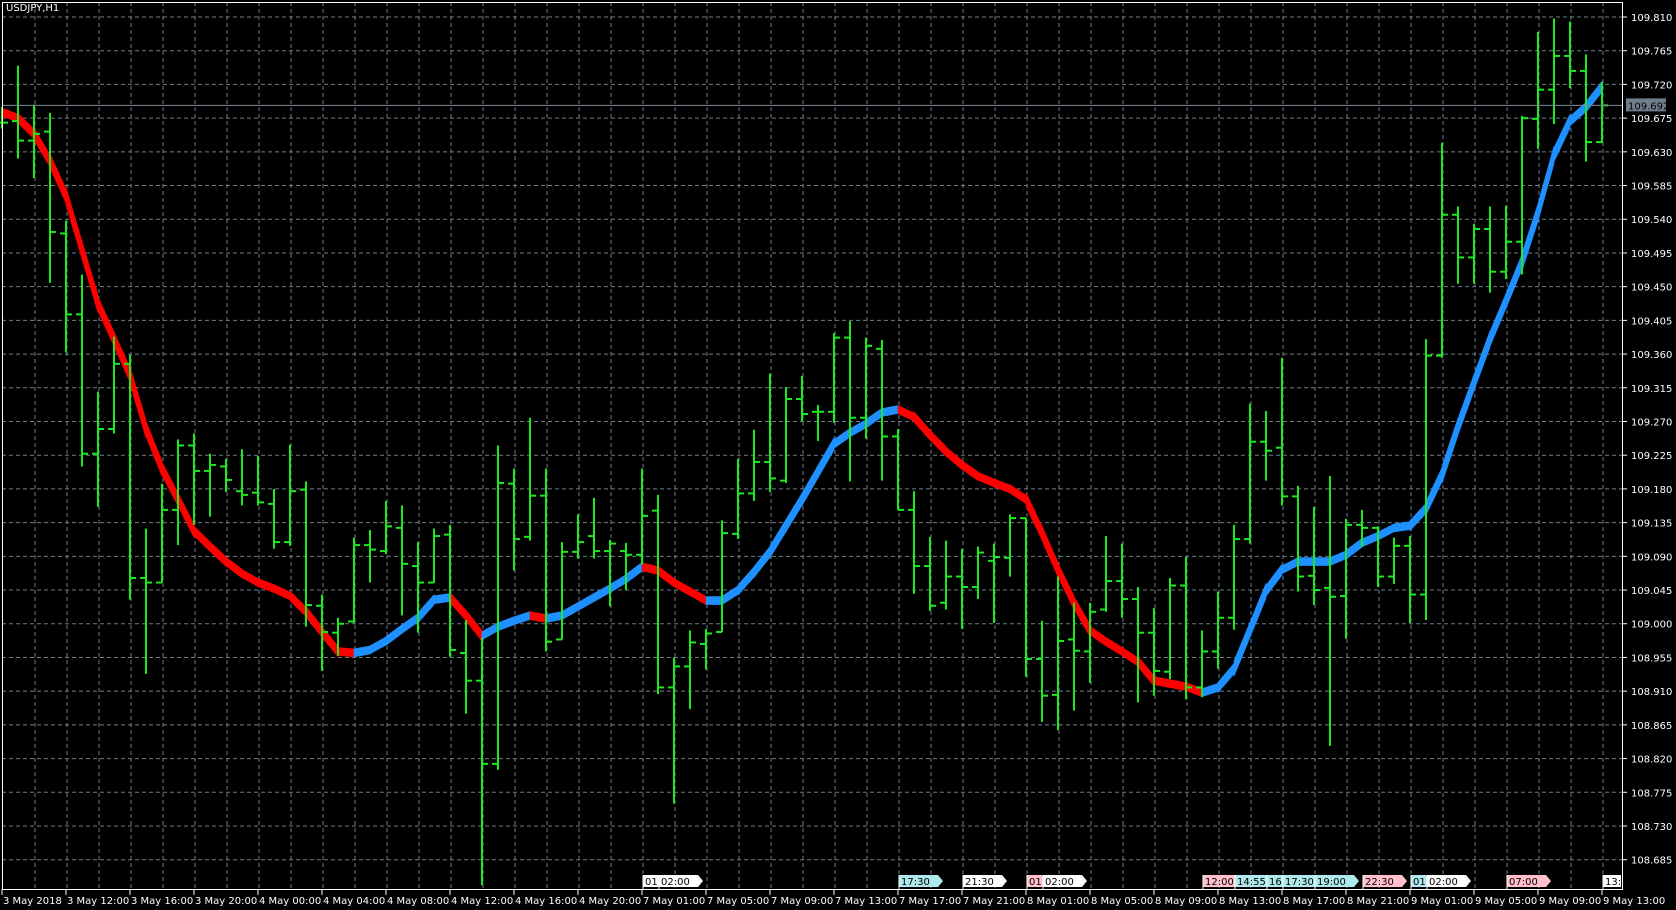 The height and width of the screenshot is (910, 1676). What do you see at coordinates (1651, 52) in the screenshot?
I see `price-tick-label: 109.765` at bounding box center [1651, 52].